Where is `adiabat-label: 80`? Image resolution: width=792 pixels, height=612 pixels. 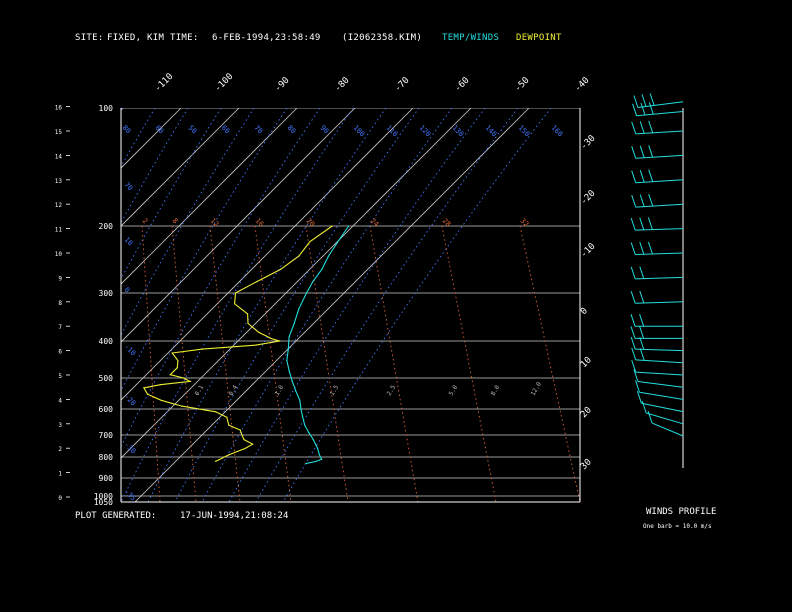
adiabat-label: 80 is located at coordinates (292, 130).